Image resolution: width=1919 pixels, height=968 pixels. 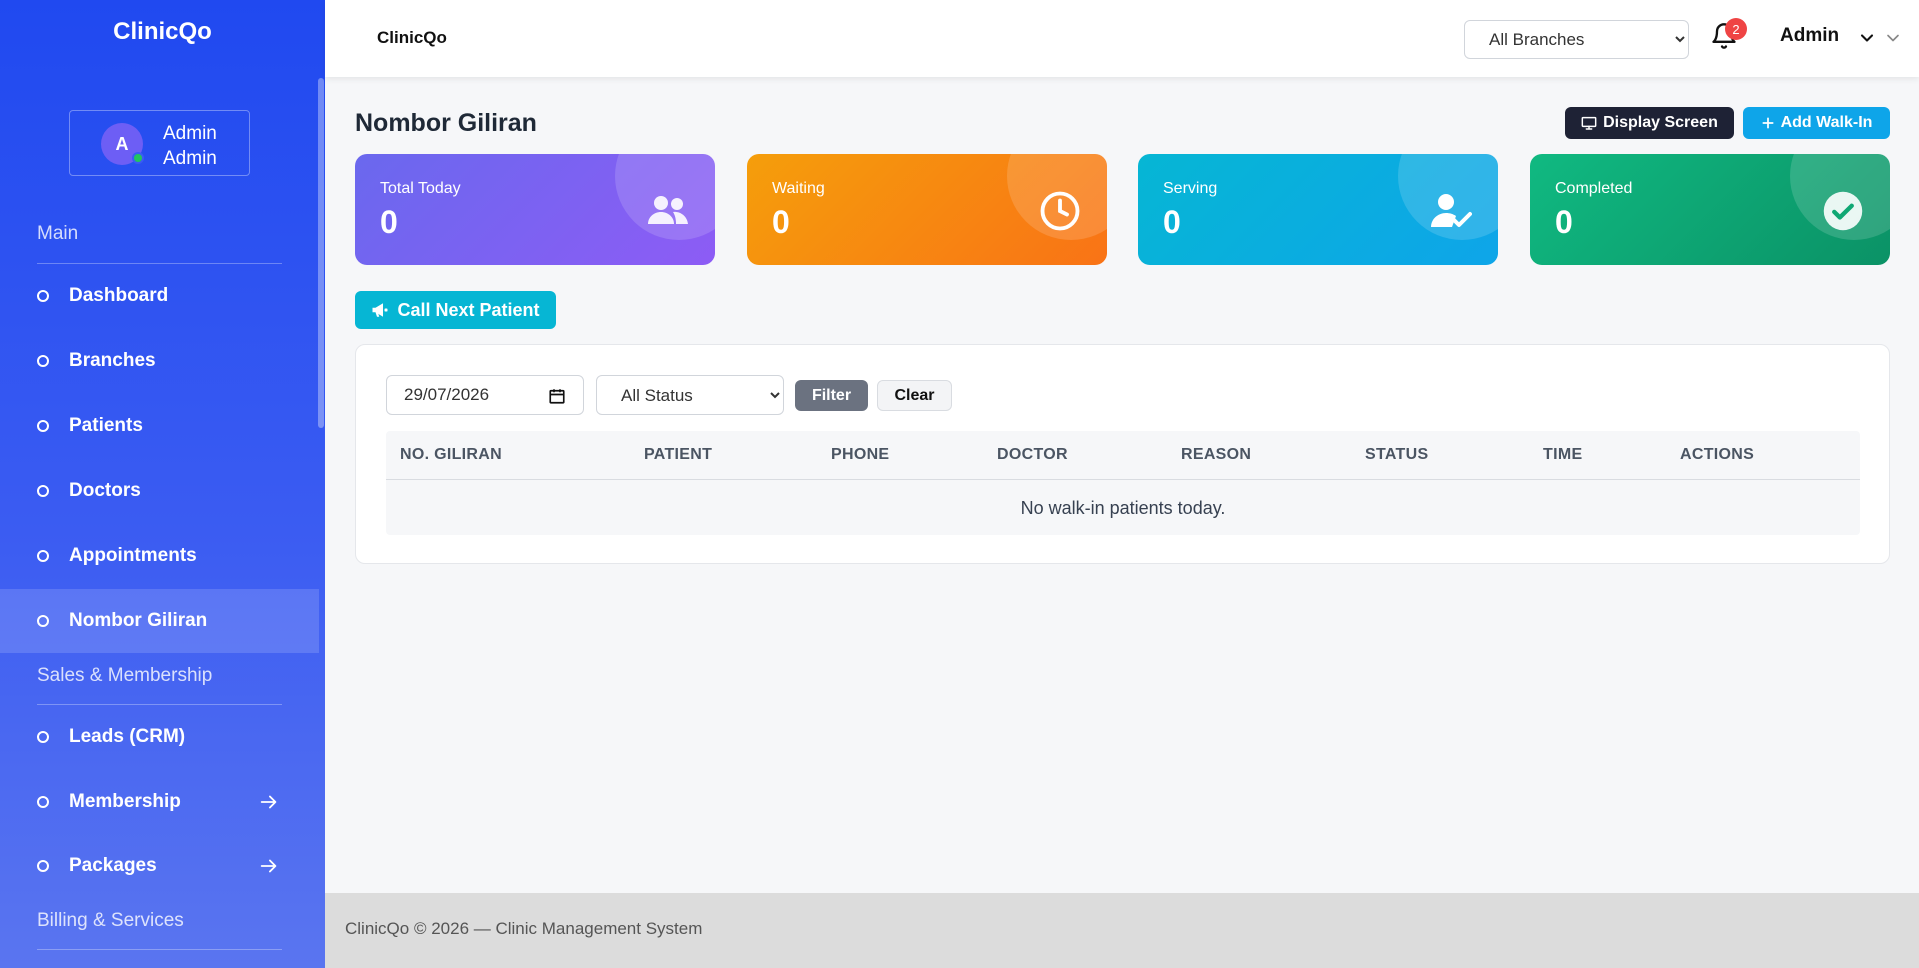 I want to click on sidebar-scrollbar, so click(x=321, y=253).